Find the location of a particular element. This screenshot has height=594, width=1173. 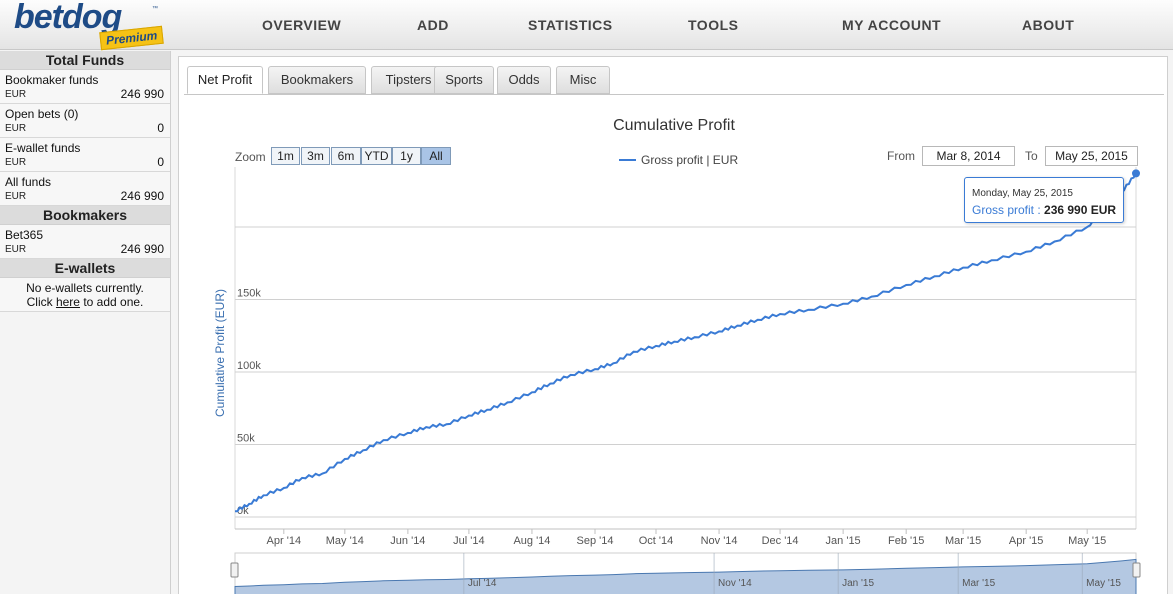

nav-statistics: STATISTICS is located at coordinates (570, 25).